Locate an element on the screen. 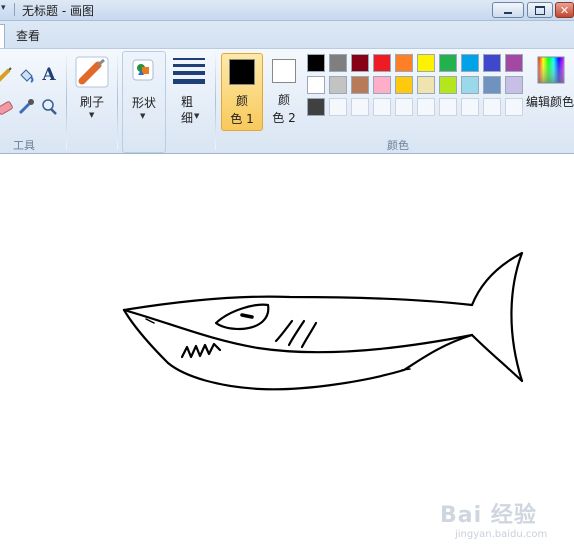 Image resolution: width=574 pixels, height=560 pixels. paint-bucket-icon is located at coordinates (27, 76).